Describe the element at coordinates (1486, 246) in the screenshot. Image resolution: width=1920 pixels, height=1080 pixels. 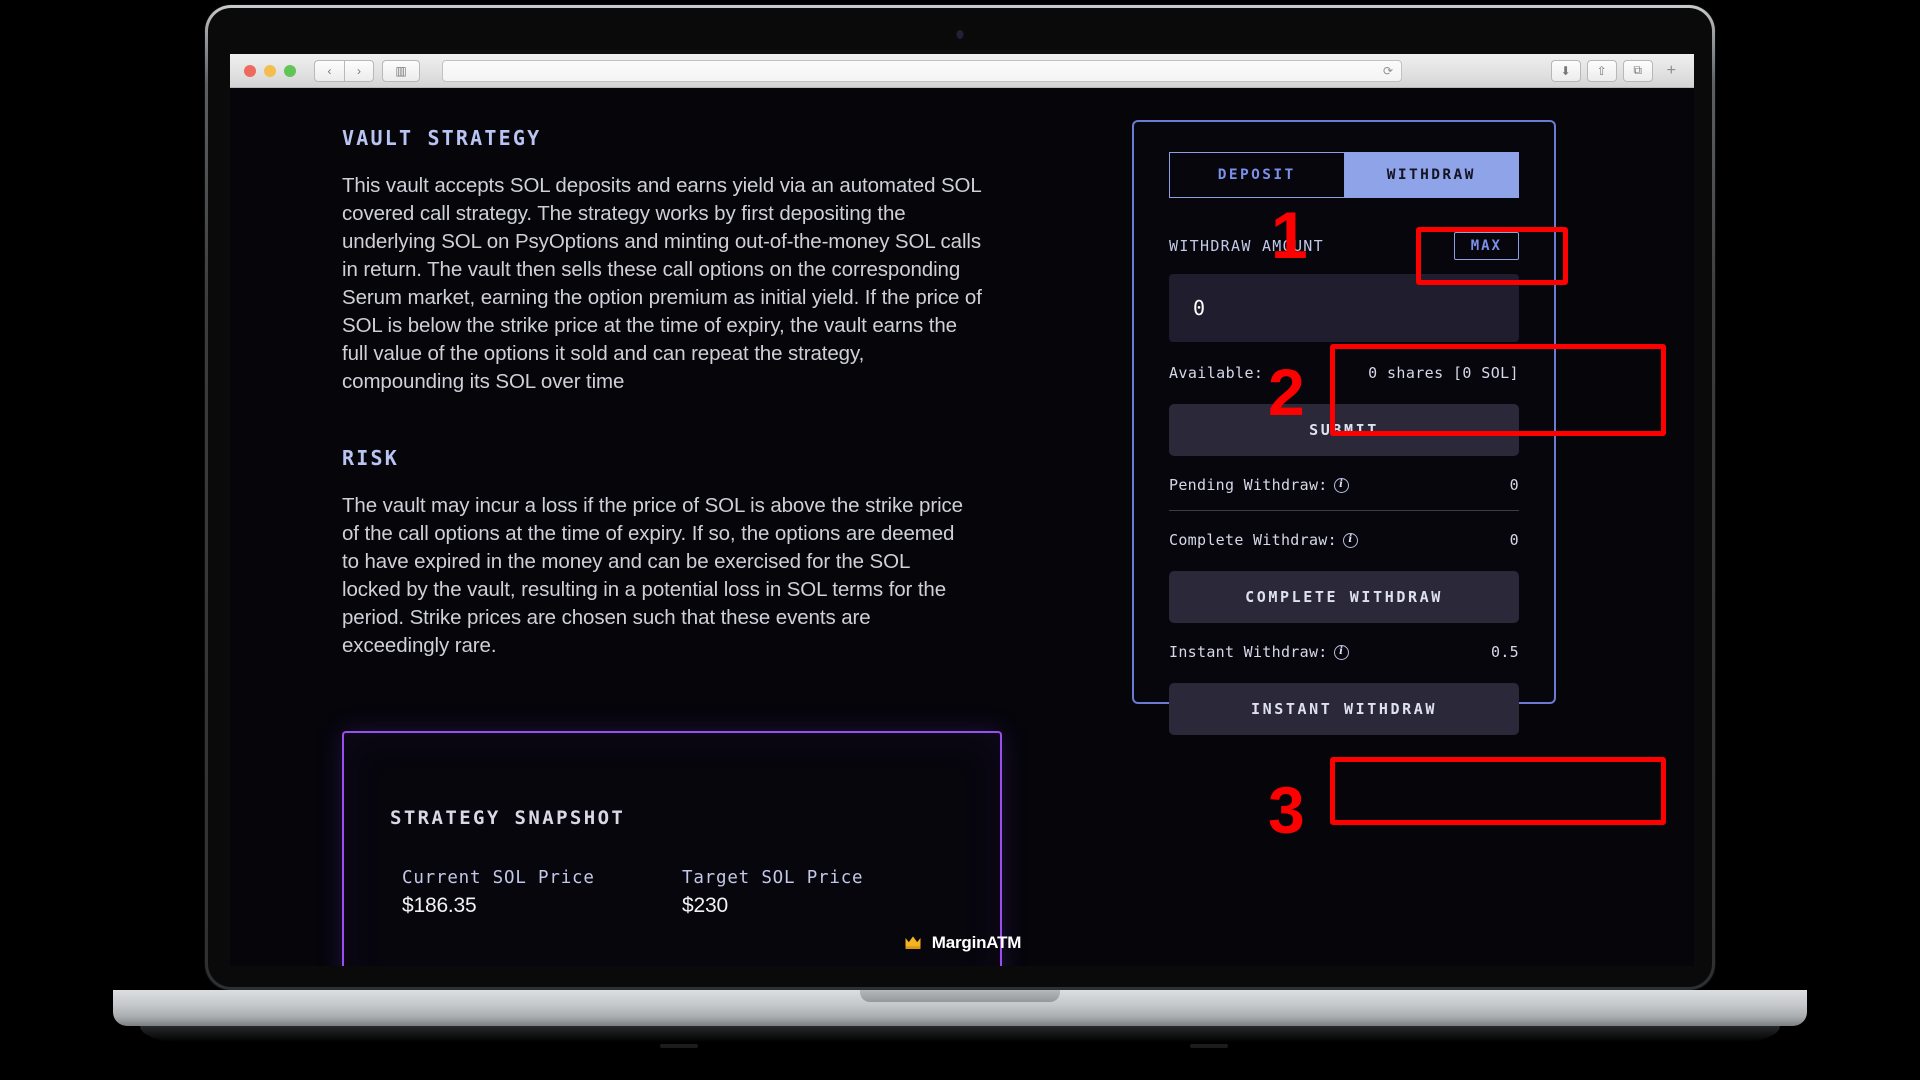
I see `max-button: MAX` at that location.